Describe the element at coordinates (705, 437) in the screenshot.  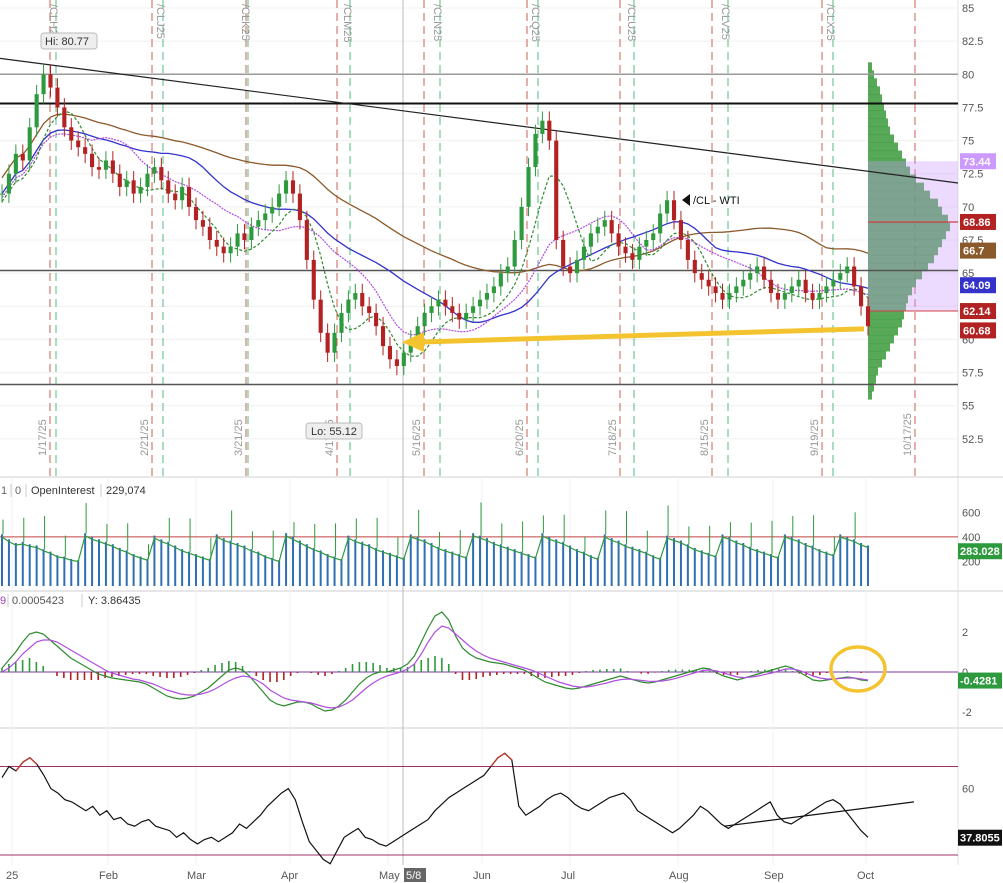
I see `expiry-date-label: 8/15/25` at that location.